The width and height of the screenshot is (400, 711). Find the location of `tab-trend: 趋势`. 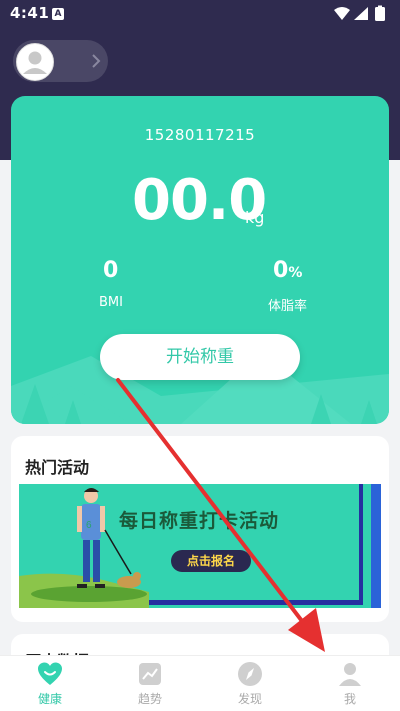

tab-trend: 趋势 is located at coordinates (150, 685).